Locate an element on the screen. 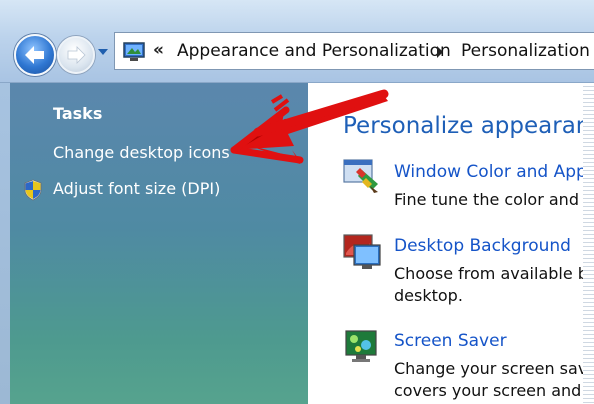 The width and height of the screenshot is (594, 404). scrollbar is located at coordinates (588, 243).